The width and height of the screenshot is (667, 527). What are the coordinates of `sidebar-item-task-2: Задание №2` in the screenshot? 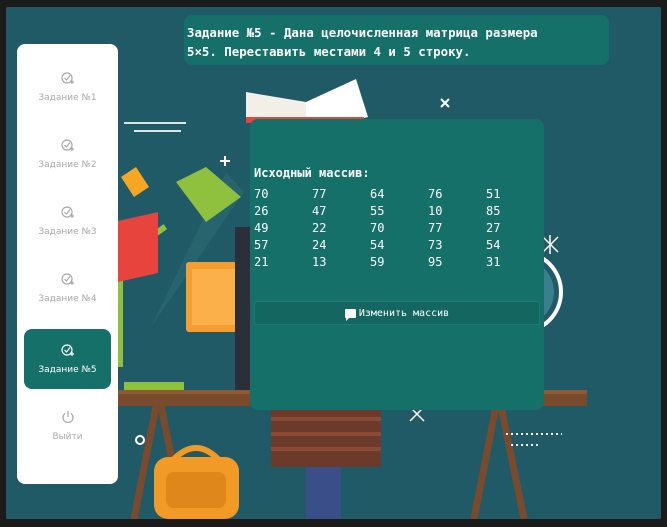 It's located at (67, 154).